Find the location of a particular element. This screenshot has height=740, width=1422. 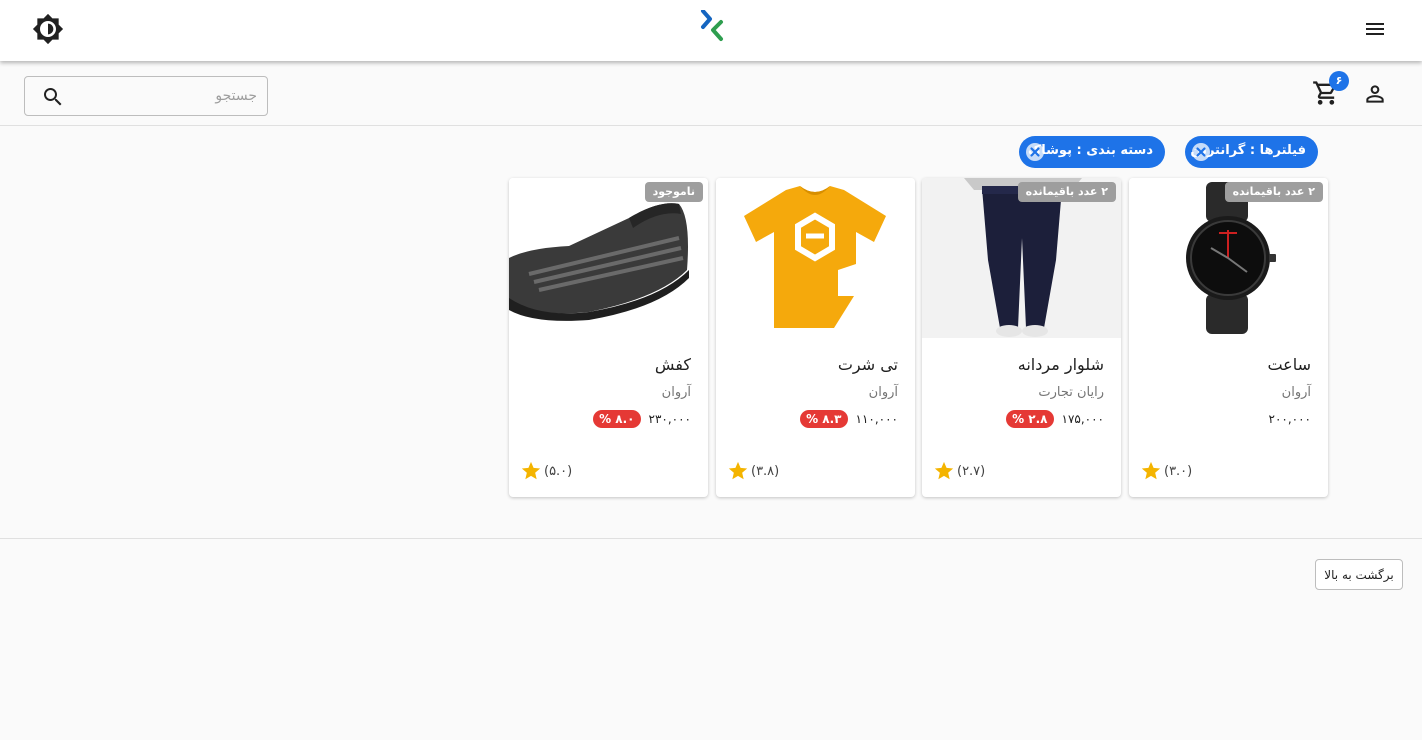

person-icon is located at coordinates (1375, 94).